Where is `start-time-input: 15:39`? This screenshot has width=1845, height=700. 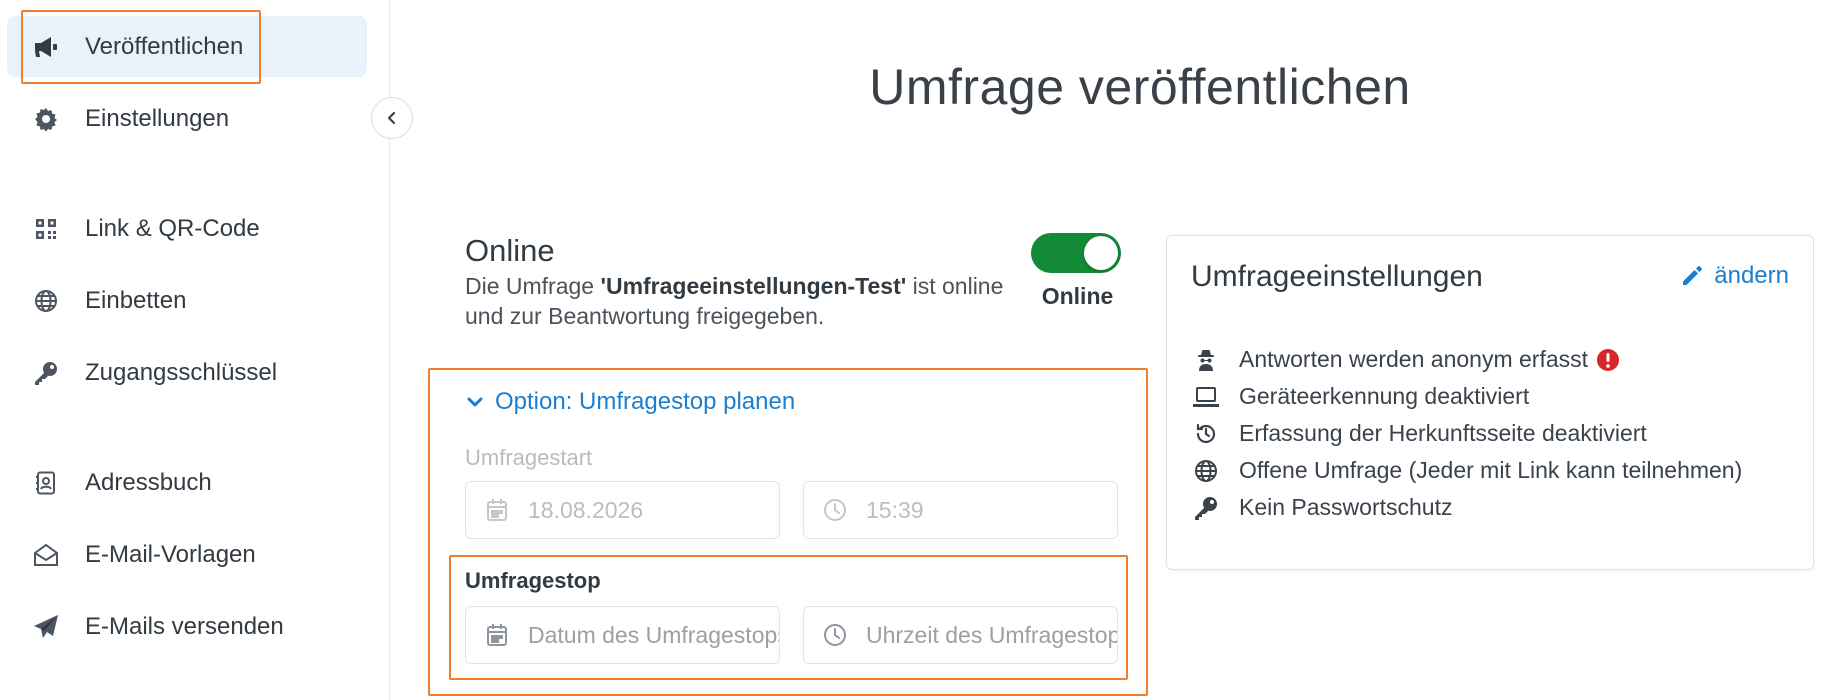 start-time-input: 15:39 is located at coordinates (960, 510).